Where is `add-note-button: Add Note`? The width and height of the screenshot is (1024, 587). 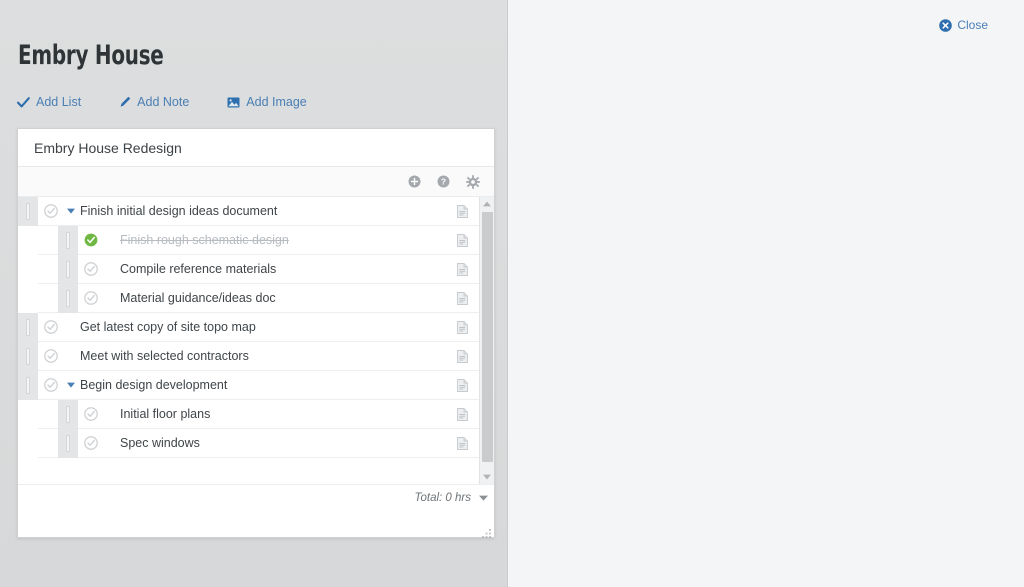
add-note-button: Add Note is located at coordinates (154, 102).